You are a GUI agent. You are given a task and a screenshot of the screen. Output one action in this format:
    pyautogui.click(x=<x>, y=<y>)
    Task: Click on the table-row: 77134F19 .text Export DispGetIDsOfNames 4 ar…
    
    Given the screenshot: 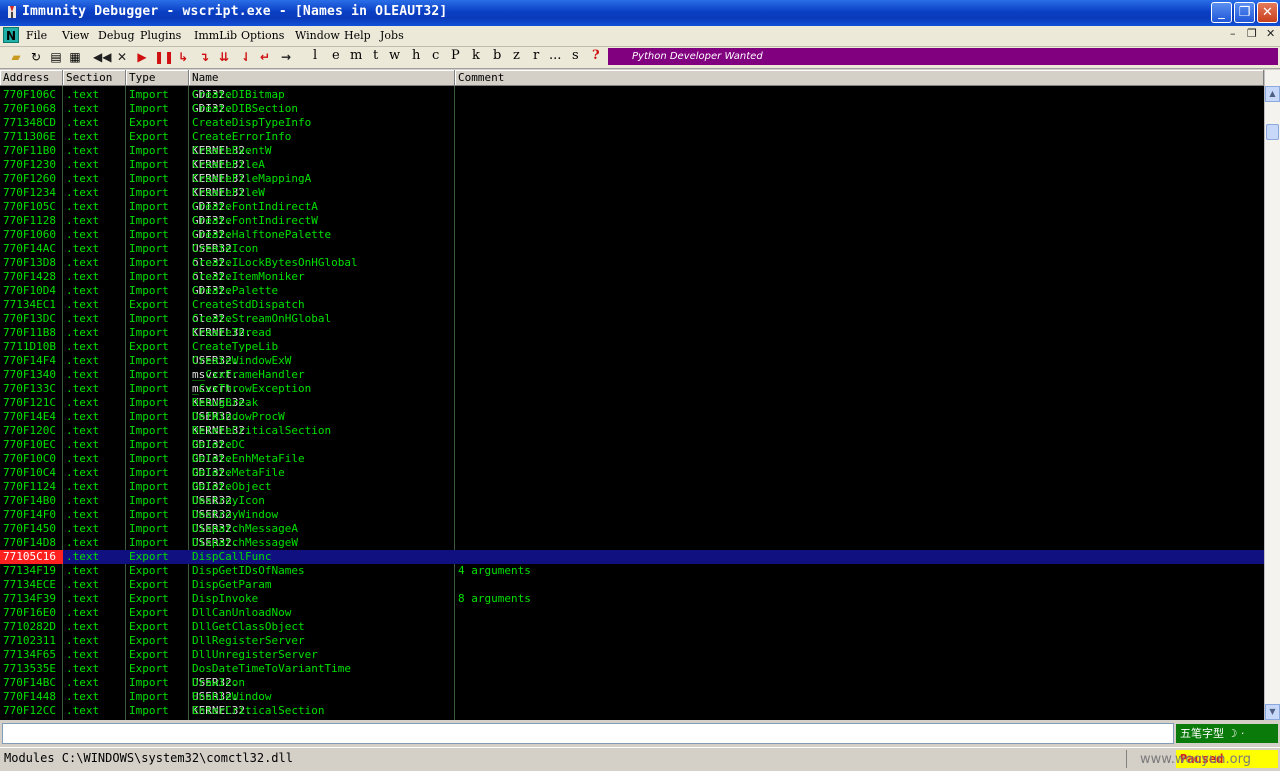 What is the action you would take?
    pyautogui.click(x=632, y=571)
    